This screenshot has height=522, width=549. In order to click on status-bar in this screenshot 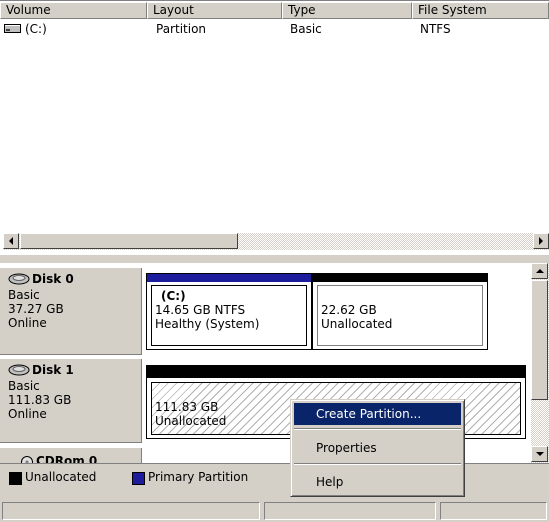, I will do `click(274, 511)`.